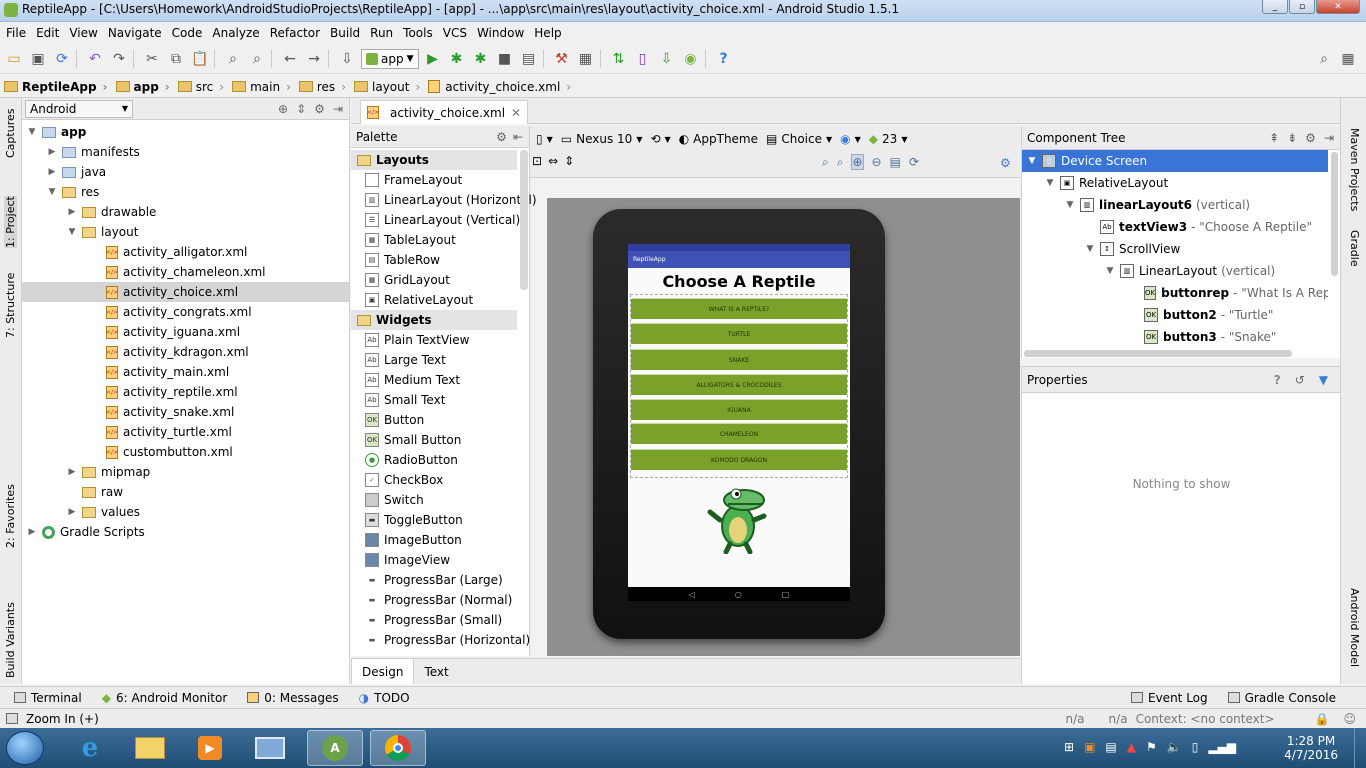  What do you see at coordinates (185, 332) in the screenshot?
I see `tree-item-file: </> activity_iguana.xml` at bounding box center [185, 332].